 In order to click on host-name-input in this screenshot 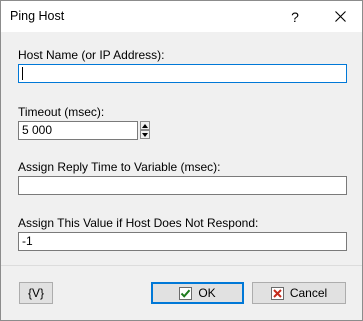, I will do `click(182, 73)`.